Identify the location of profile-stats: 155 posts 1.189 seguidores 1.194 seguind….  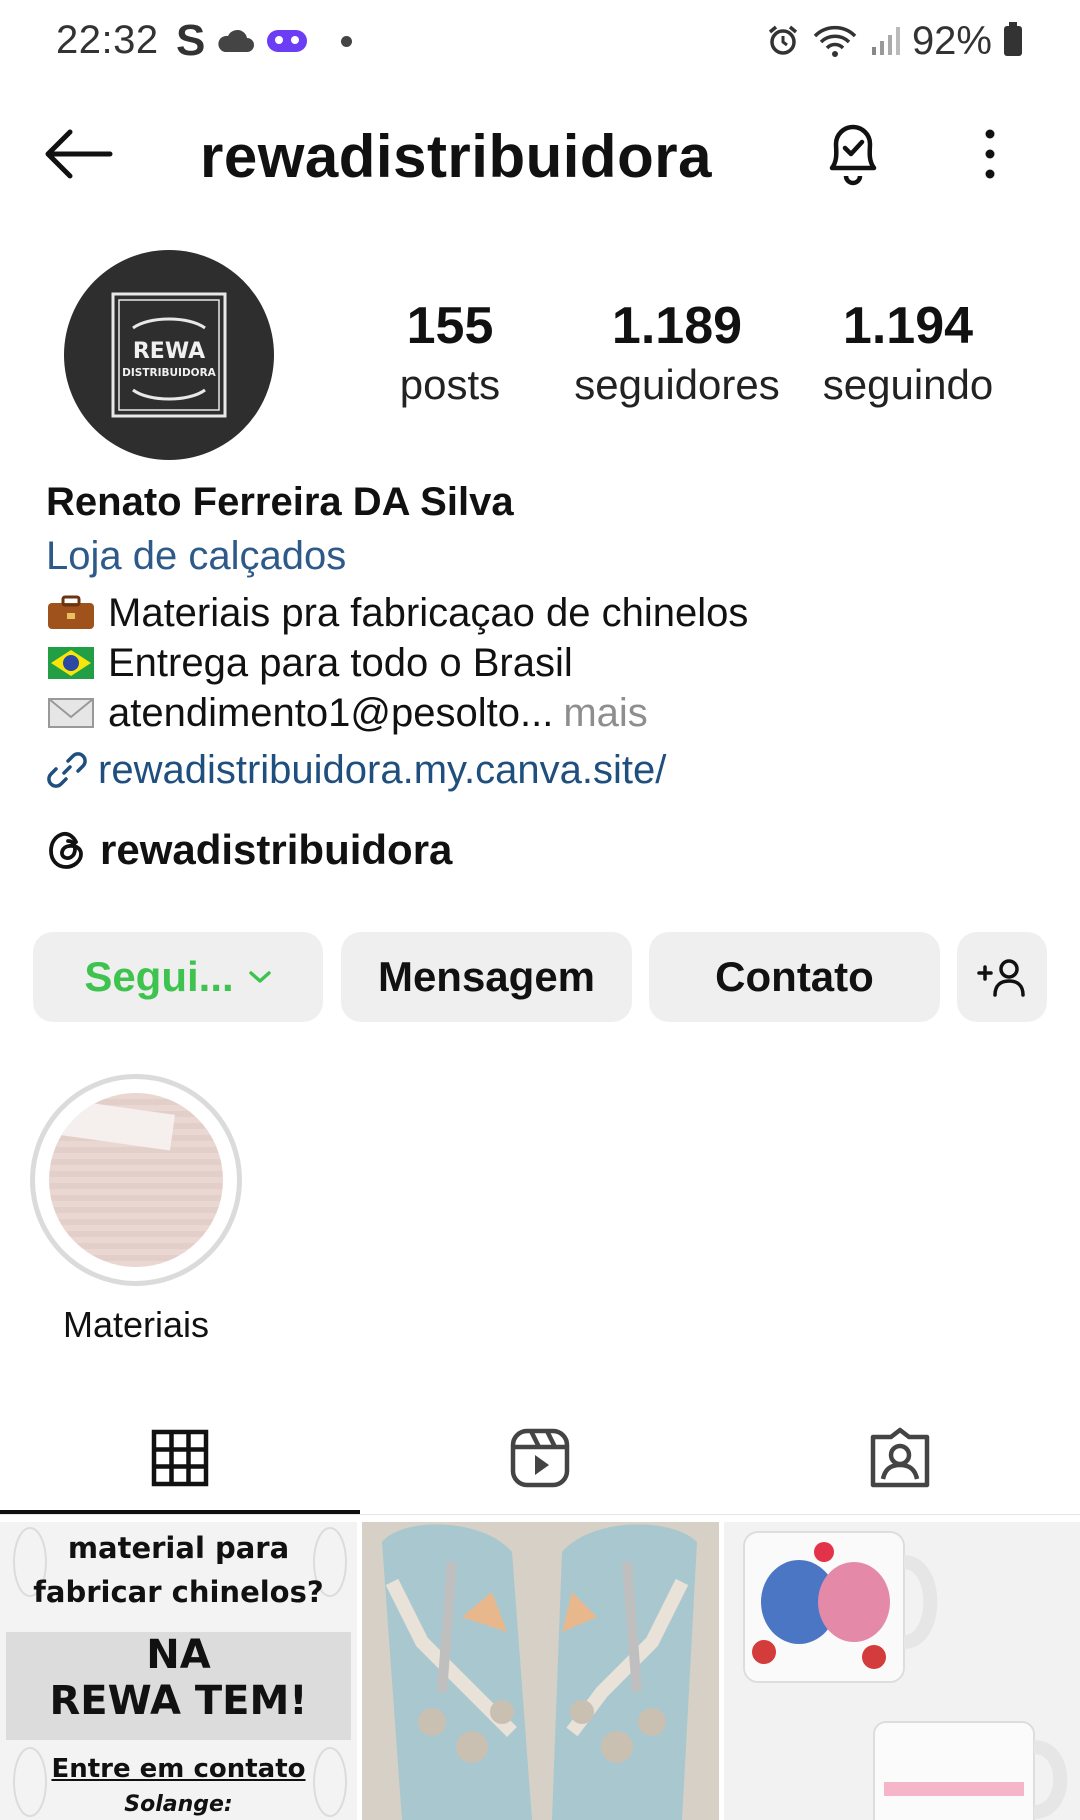
(700, 356).